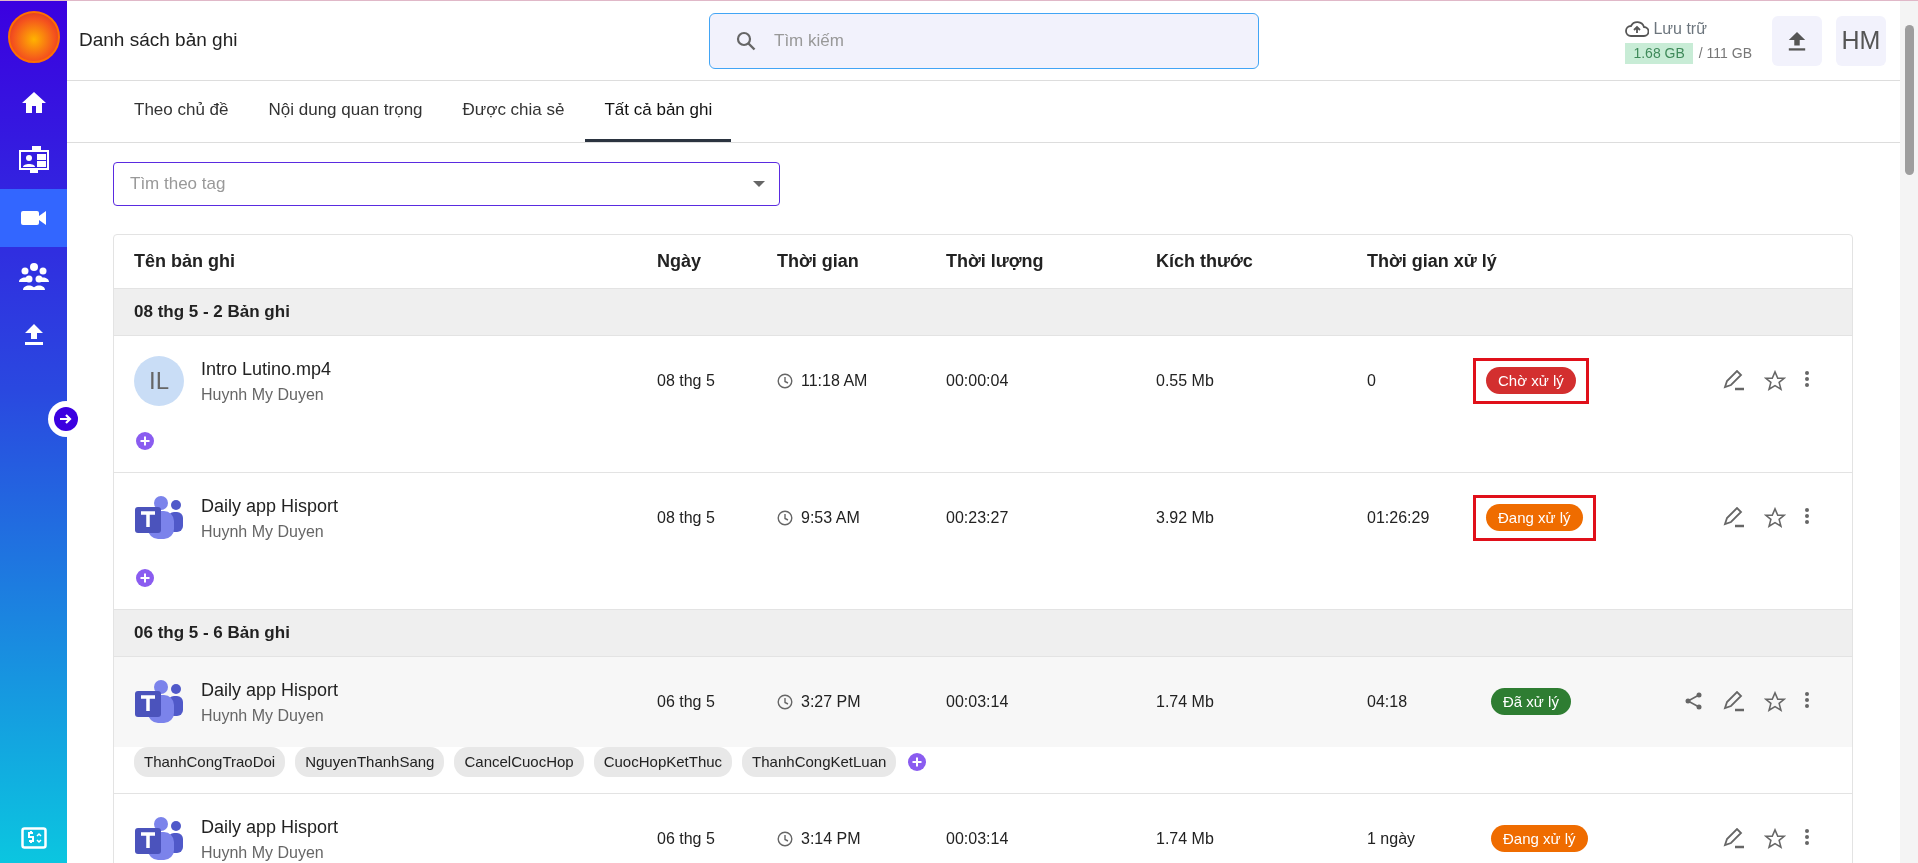  Describe the element at coordinates (1185, 381) in the screenshot. I see `table-cell-text: 0.55 Mb` at that location.